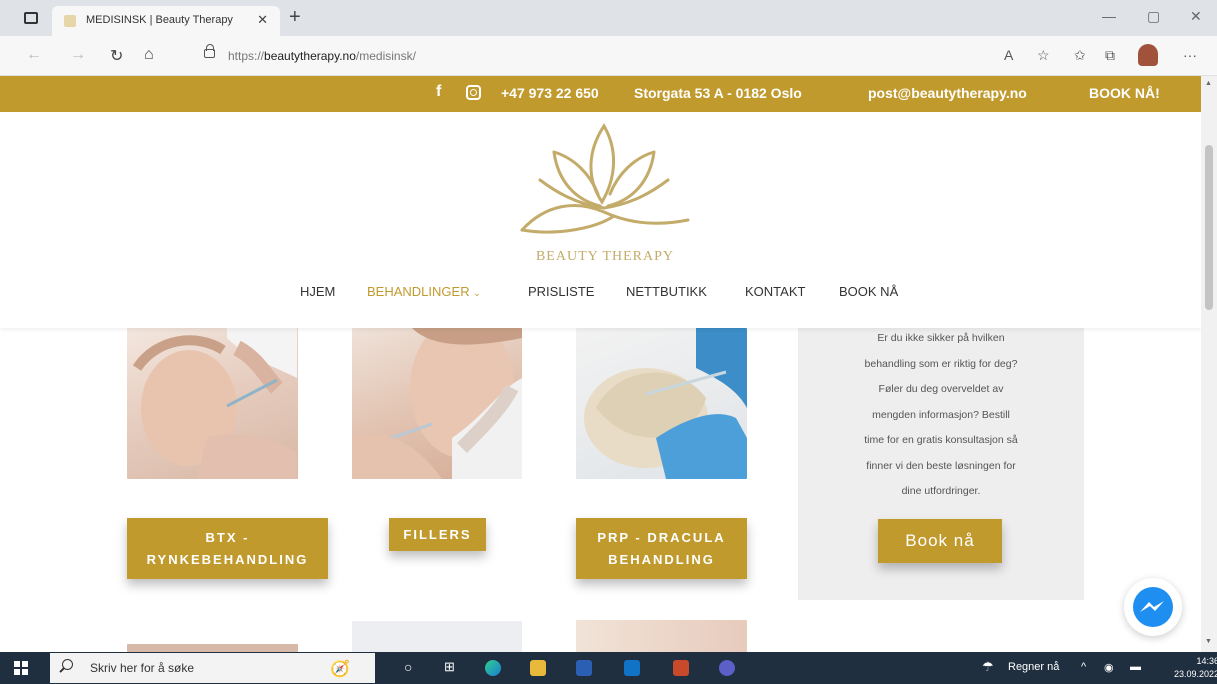  Describe the element at coordinates (78, 55) in the screenshot. I see `forward-icon: →` at that location.